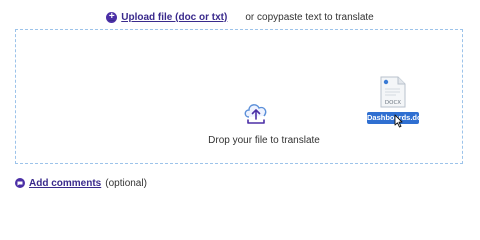 Image resolution: width=480 pixels, height=240 pixels. Describe the element at coordinates (126, 183) in the screenshot. I see `optional-label: (optional)` at that location.